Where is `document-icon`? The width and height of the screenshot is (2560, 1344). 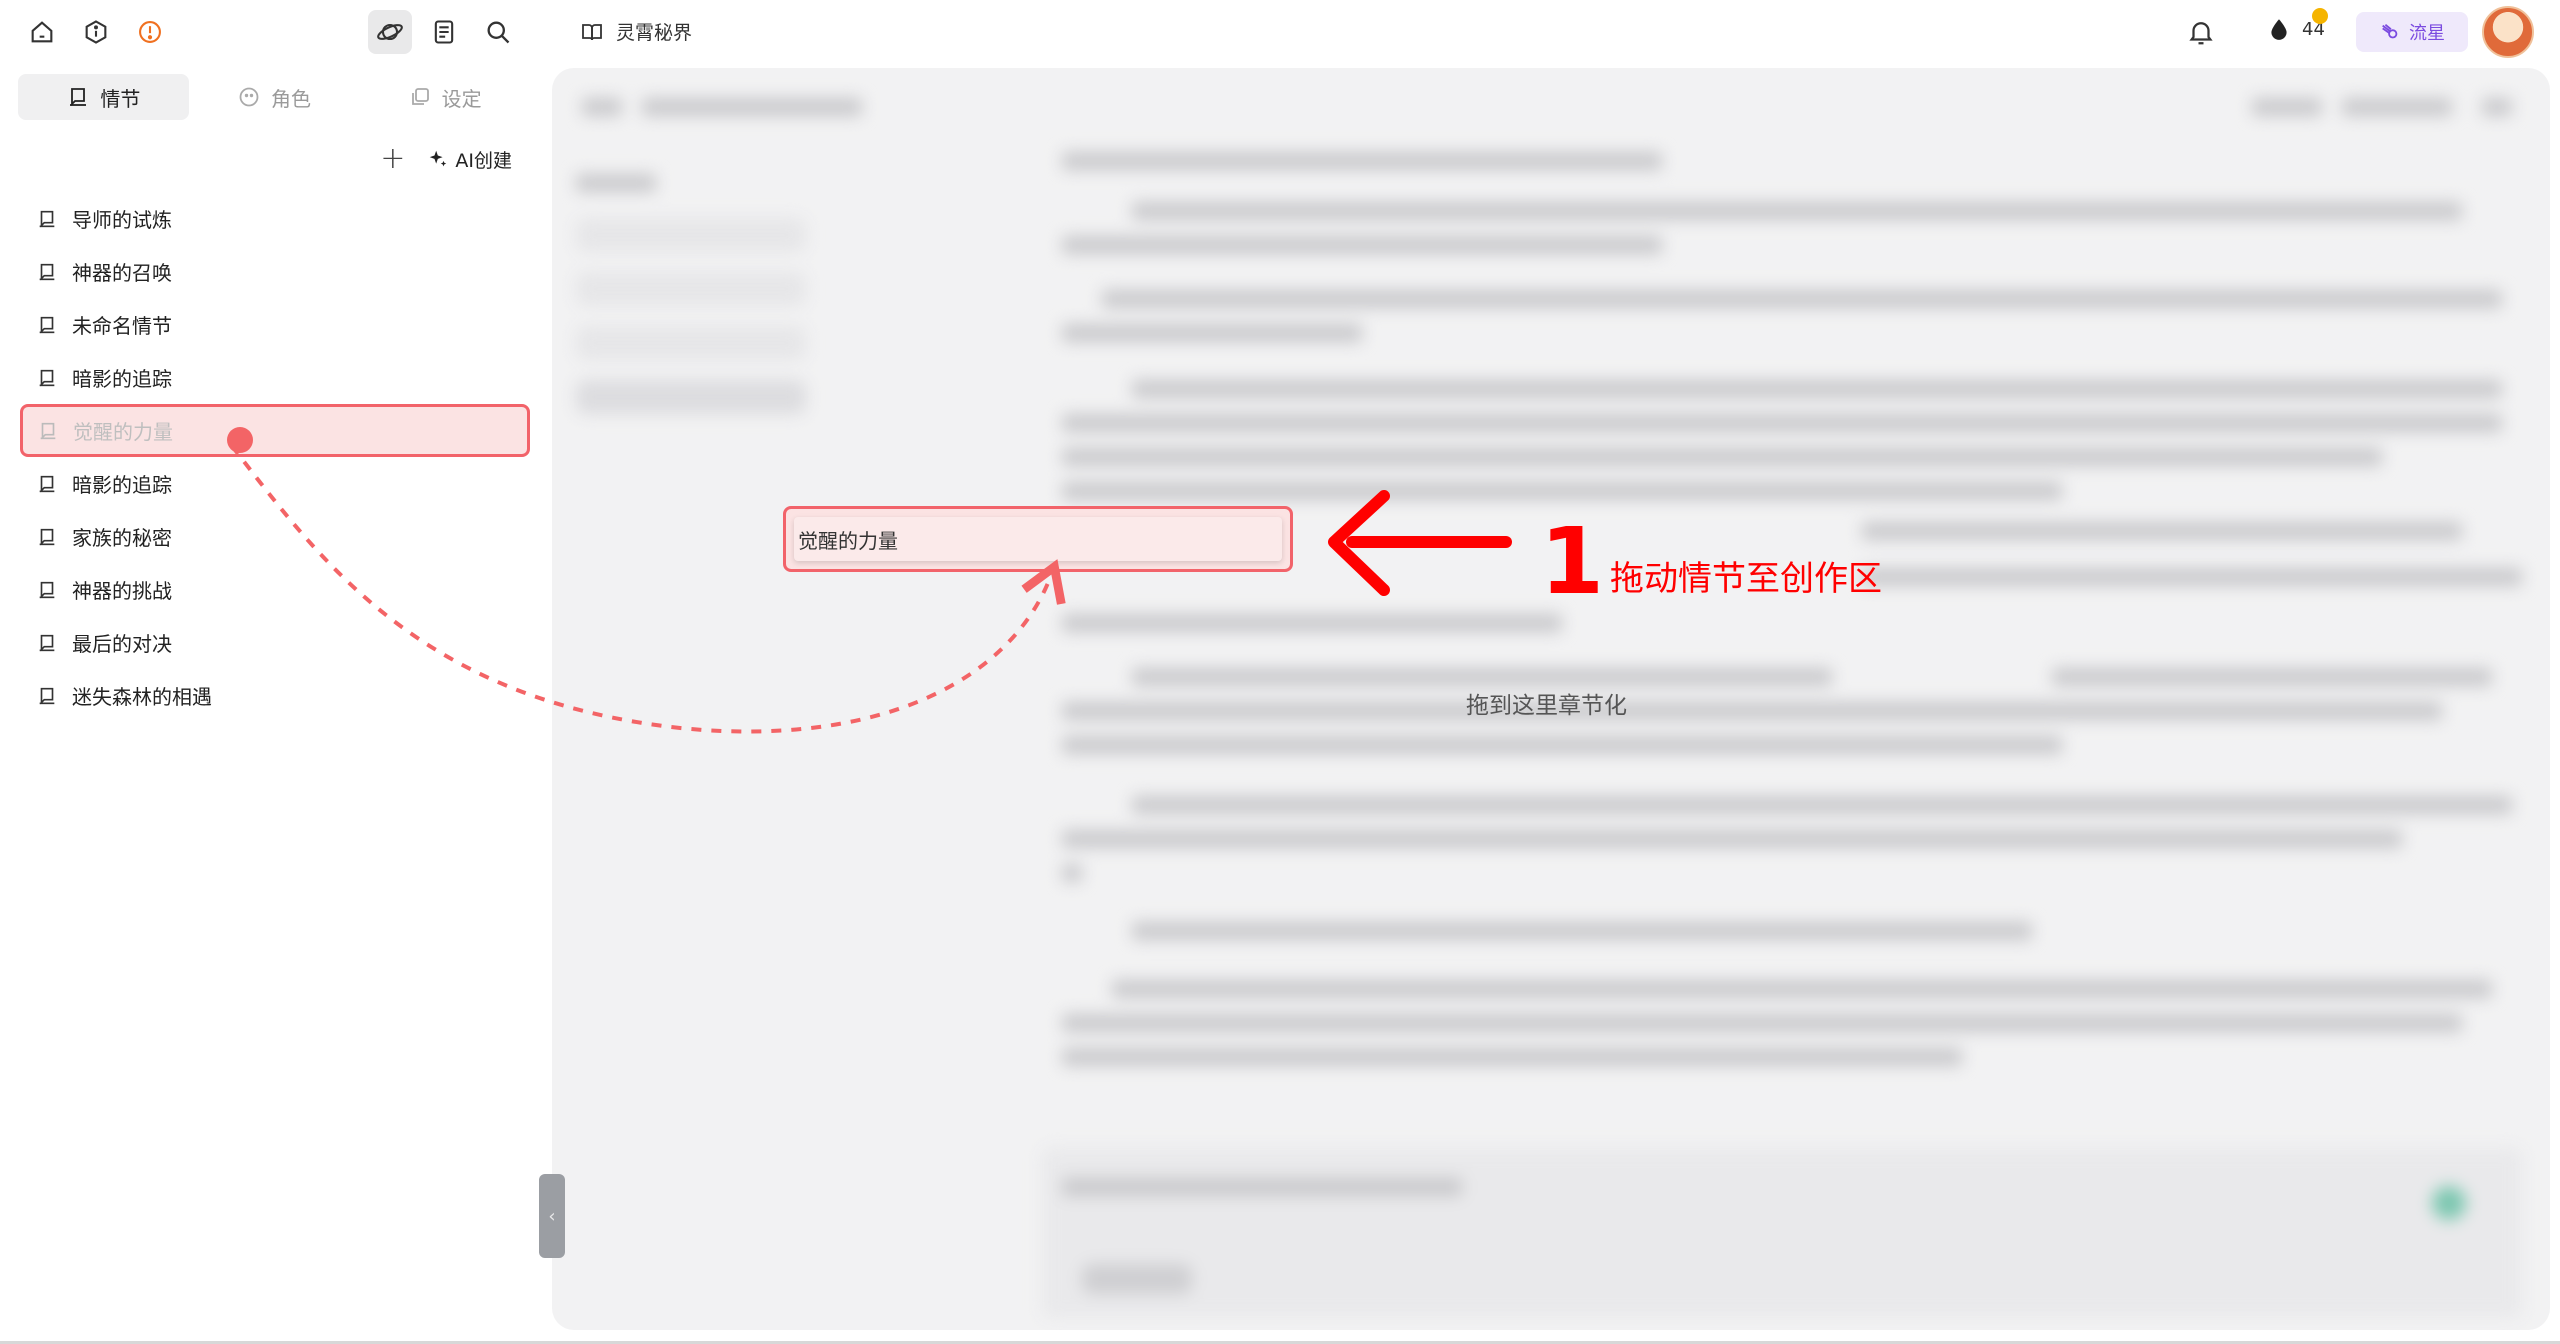 document-icon is located at coordinates (444, 32).